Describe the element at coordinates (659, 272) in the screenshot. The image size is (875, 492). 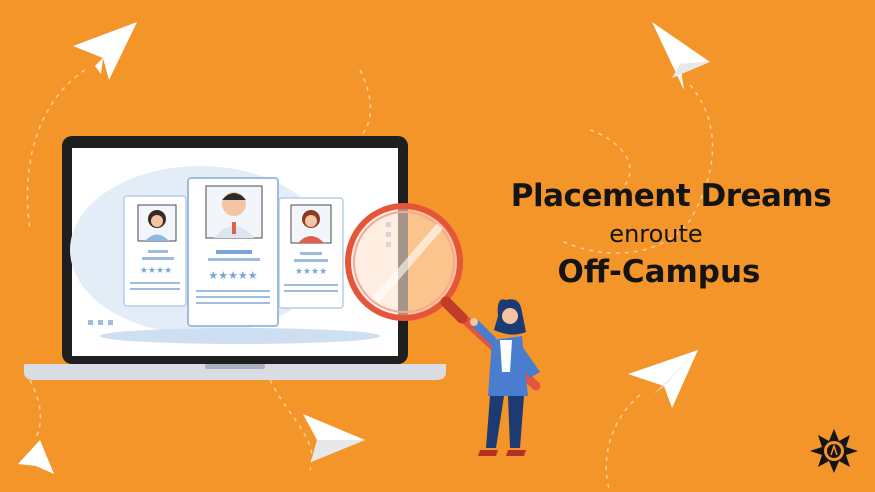
I see `headline-line-3: Off-Campus` at that location.